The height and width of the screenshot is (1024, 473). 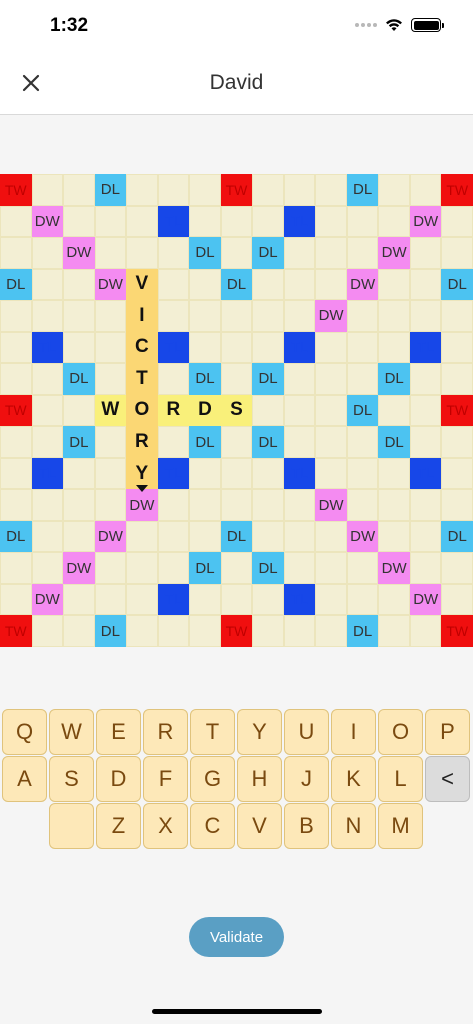 What do you see at coordinates (71, 779) in the screenshot?
I see `key-s: S` at bounding box center [71, 779].